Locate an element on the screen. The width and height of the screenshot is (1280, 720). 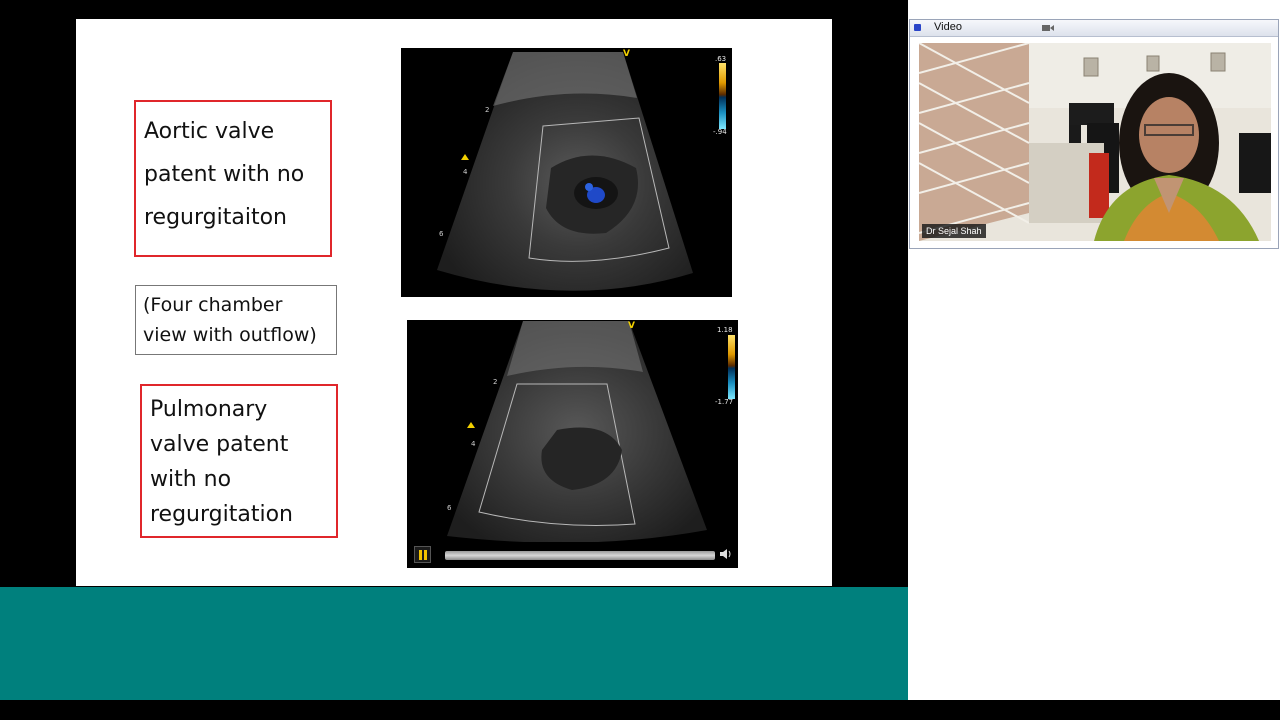
video-window: Video Dr Sejal Shah is located at coordinates (1094, 134).